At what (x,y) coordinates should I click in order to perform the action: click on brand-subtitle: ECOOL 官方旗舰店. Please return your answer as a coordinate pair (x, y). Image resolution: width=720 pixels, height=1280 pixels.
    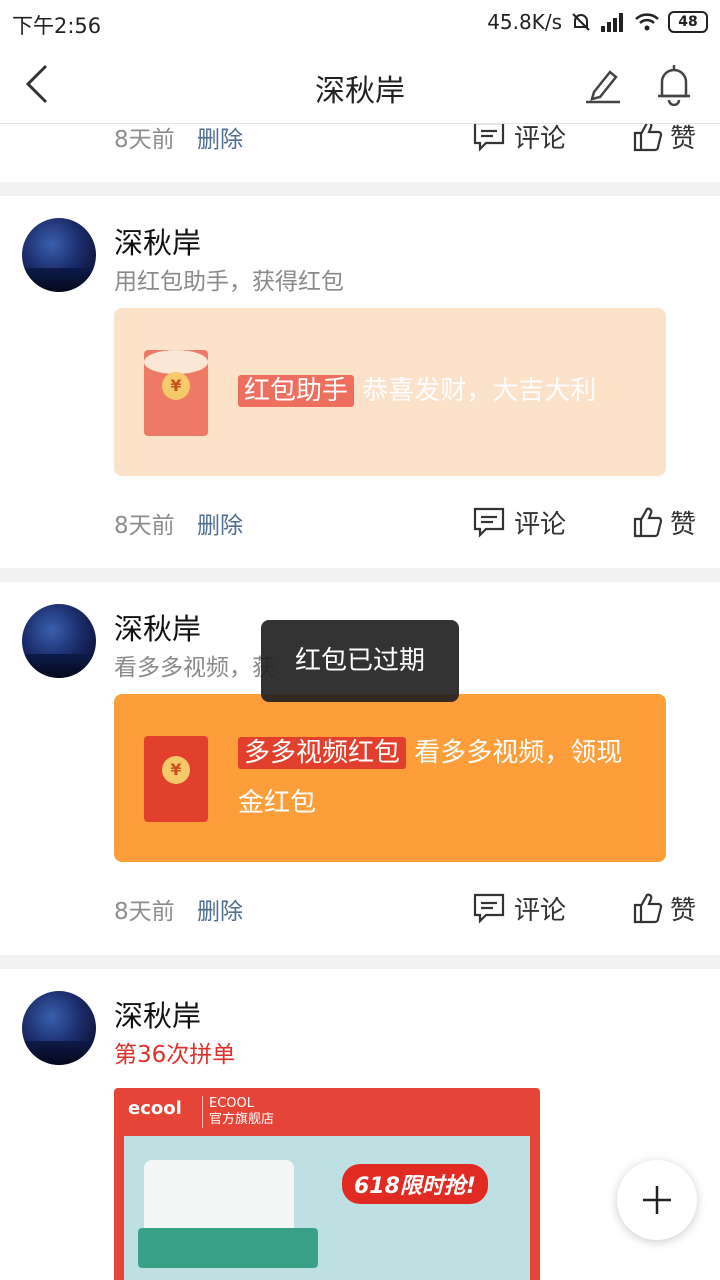
    Looking at the image, I should click on (238, 1112).